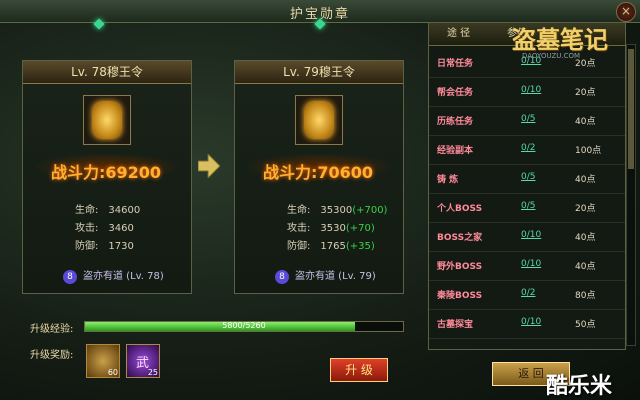 Image resolution: width=640 pixels, height=400 pixels. What do you see at coordinates (52, 329) in the screenshot?
I see `xp-label: 升级经验:` at bounding box center [52, 329].